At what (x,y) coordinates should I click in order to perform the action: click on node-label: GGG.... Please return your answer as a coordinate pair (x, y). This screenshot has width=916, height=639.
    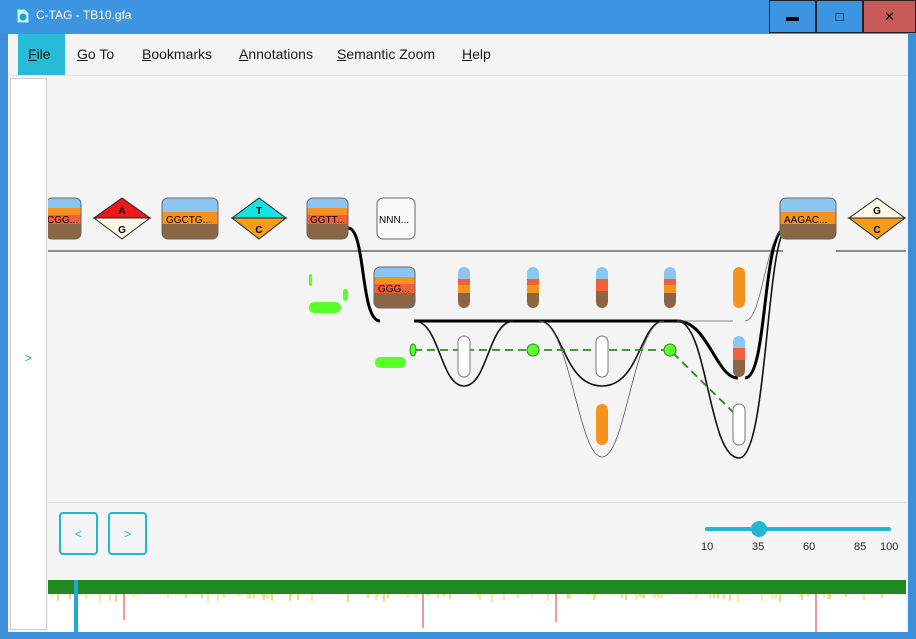
    Looking at the image, I should click on (394, 289).